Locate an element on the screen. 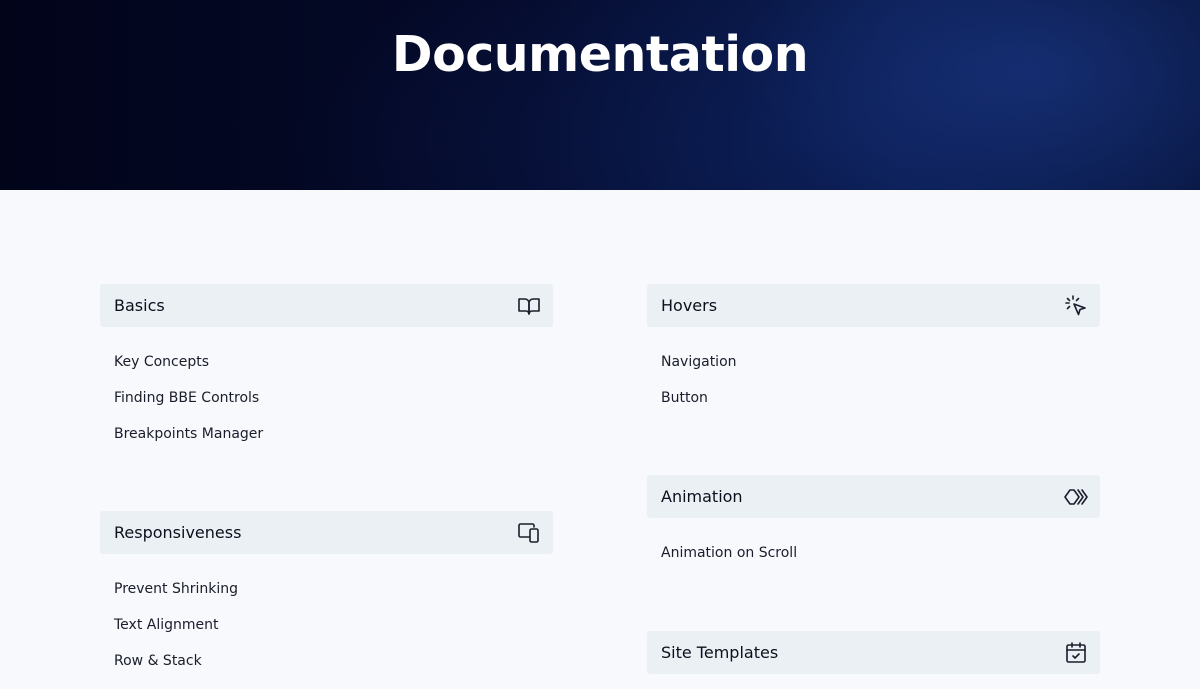 The height and width of the screenshot is (689, 1200). link-key-concepts: Key Concepts is located at coordinates (161, 362).